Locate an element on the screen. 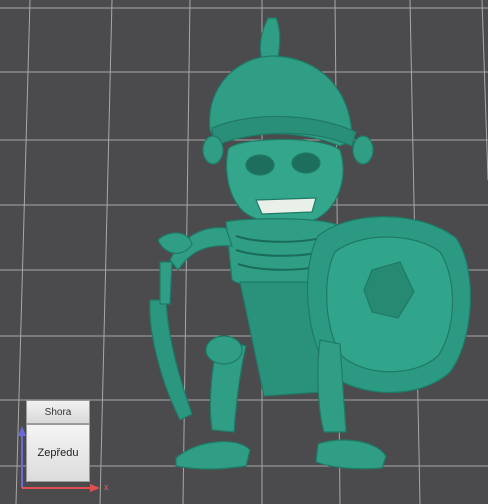 This screenshot has height=504, width=488. x-axis-arrow is located at coordinates (95, 488).